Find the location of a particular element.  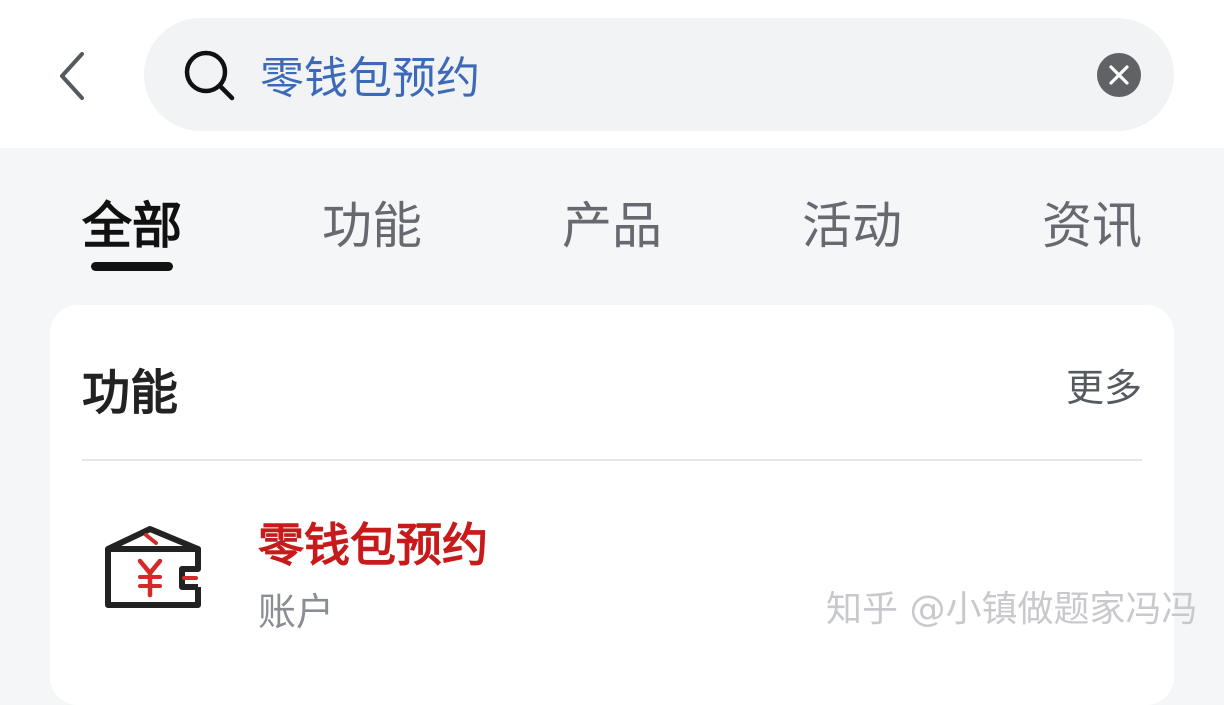

chevron-left-icon is located at coordinates (72, 76).